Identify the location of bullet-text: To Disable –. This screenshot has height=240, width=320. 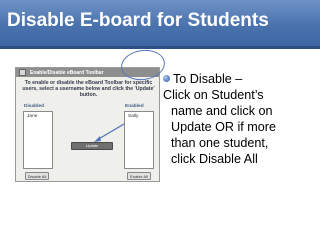
(208, 79).